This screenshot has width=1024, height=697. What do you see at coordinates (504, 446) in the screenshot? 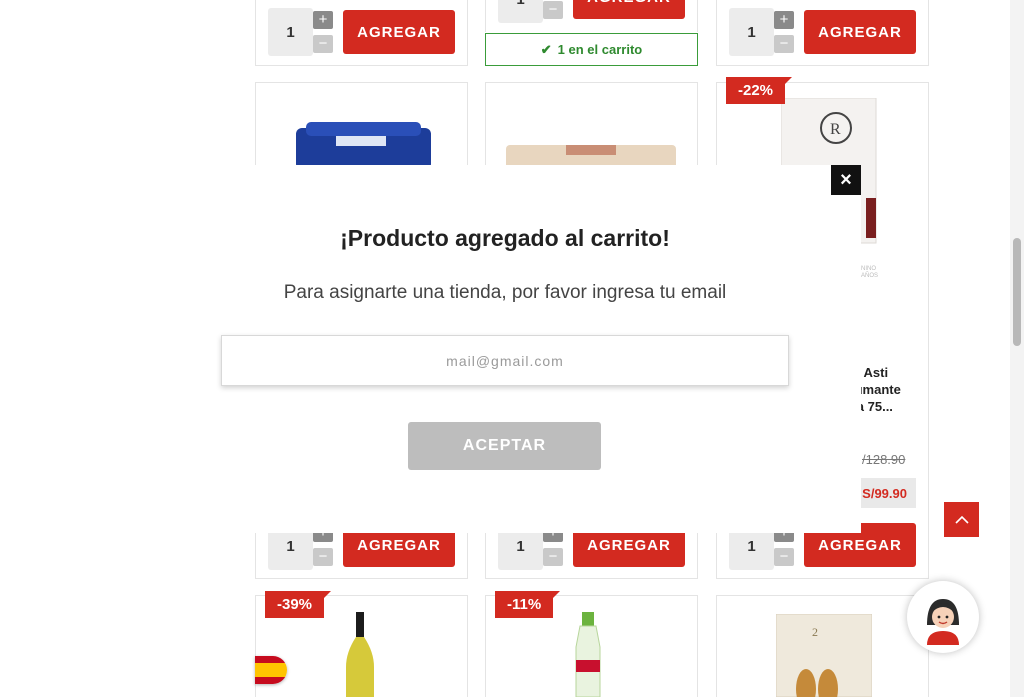
I see `accept-button: ACEPTAR` at bounding box center [504, 446].